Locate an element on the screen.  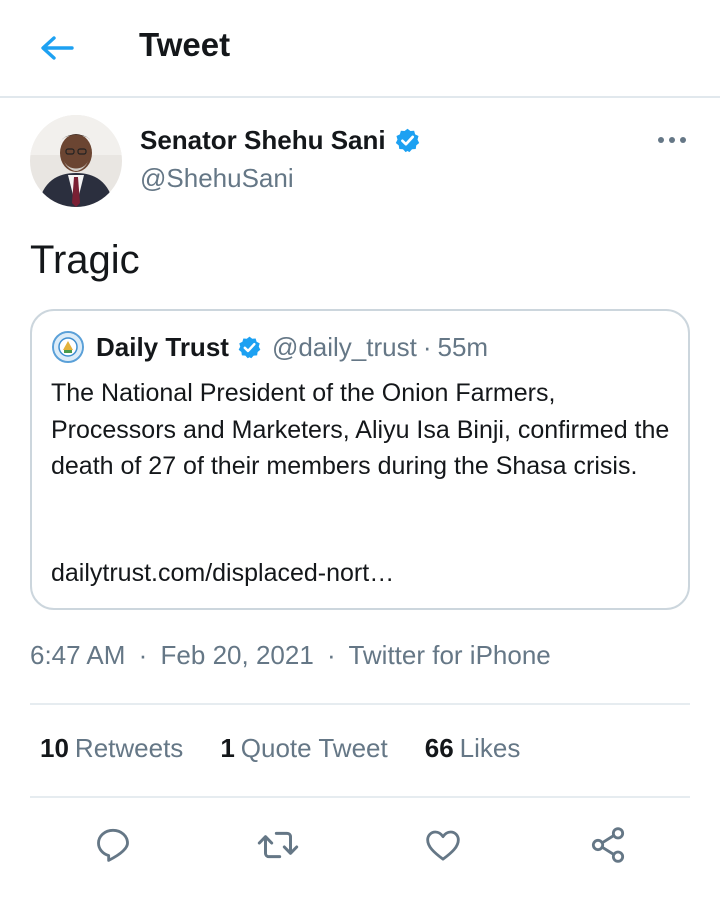
tweet-action-bar is located at coordinates (360, 845).